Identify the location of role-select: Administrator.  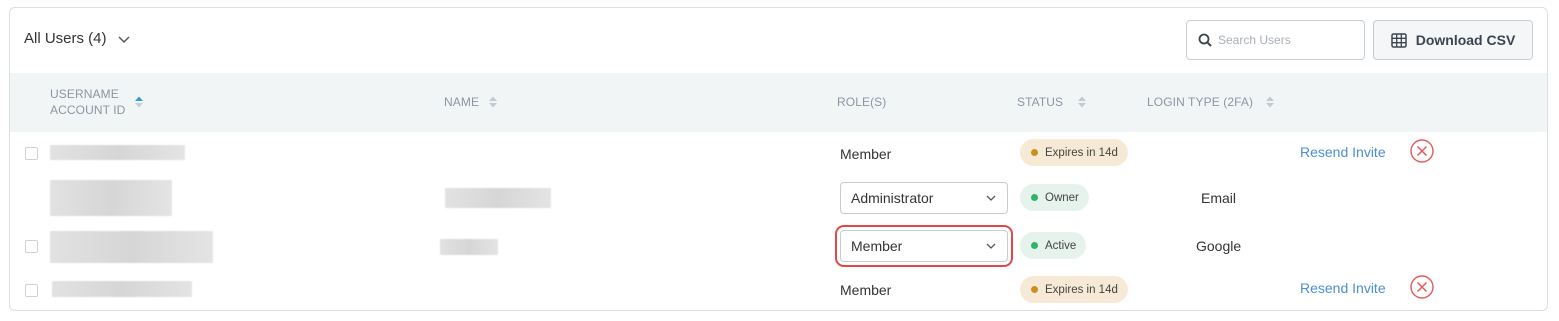
(924, 198).